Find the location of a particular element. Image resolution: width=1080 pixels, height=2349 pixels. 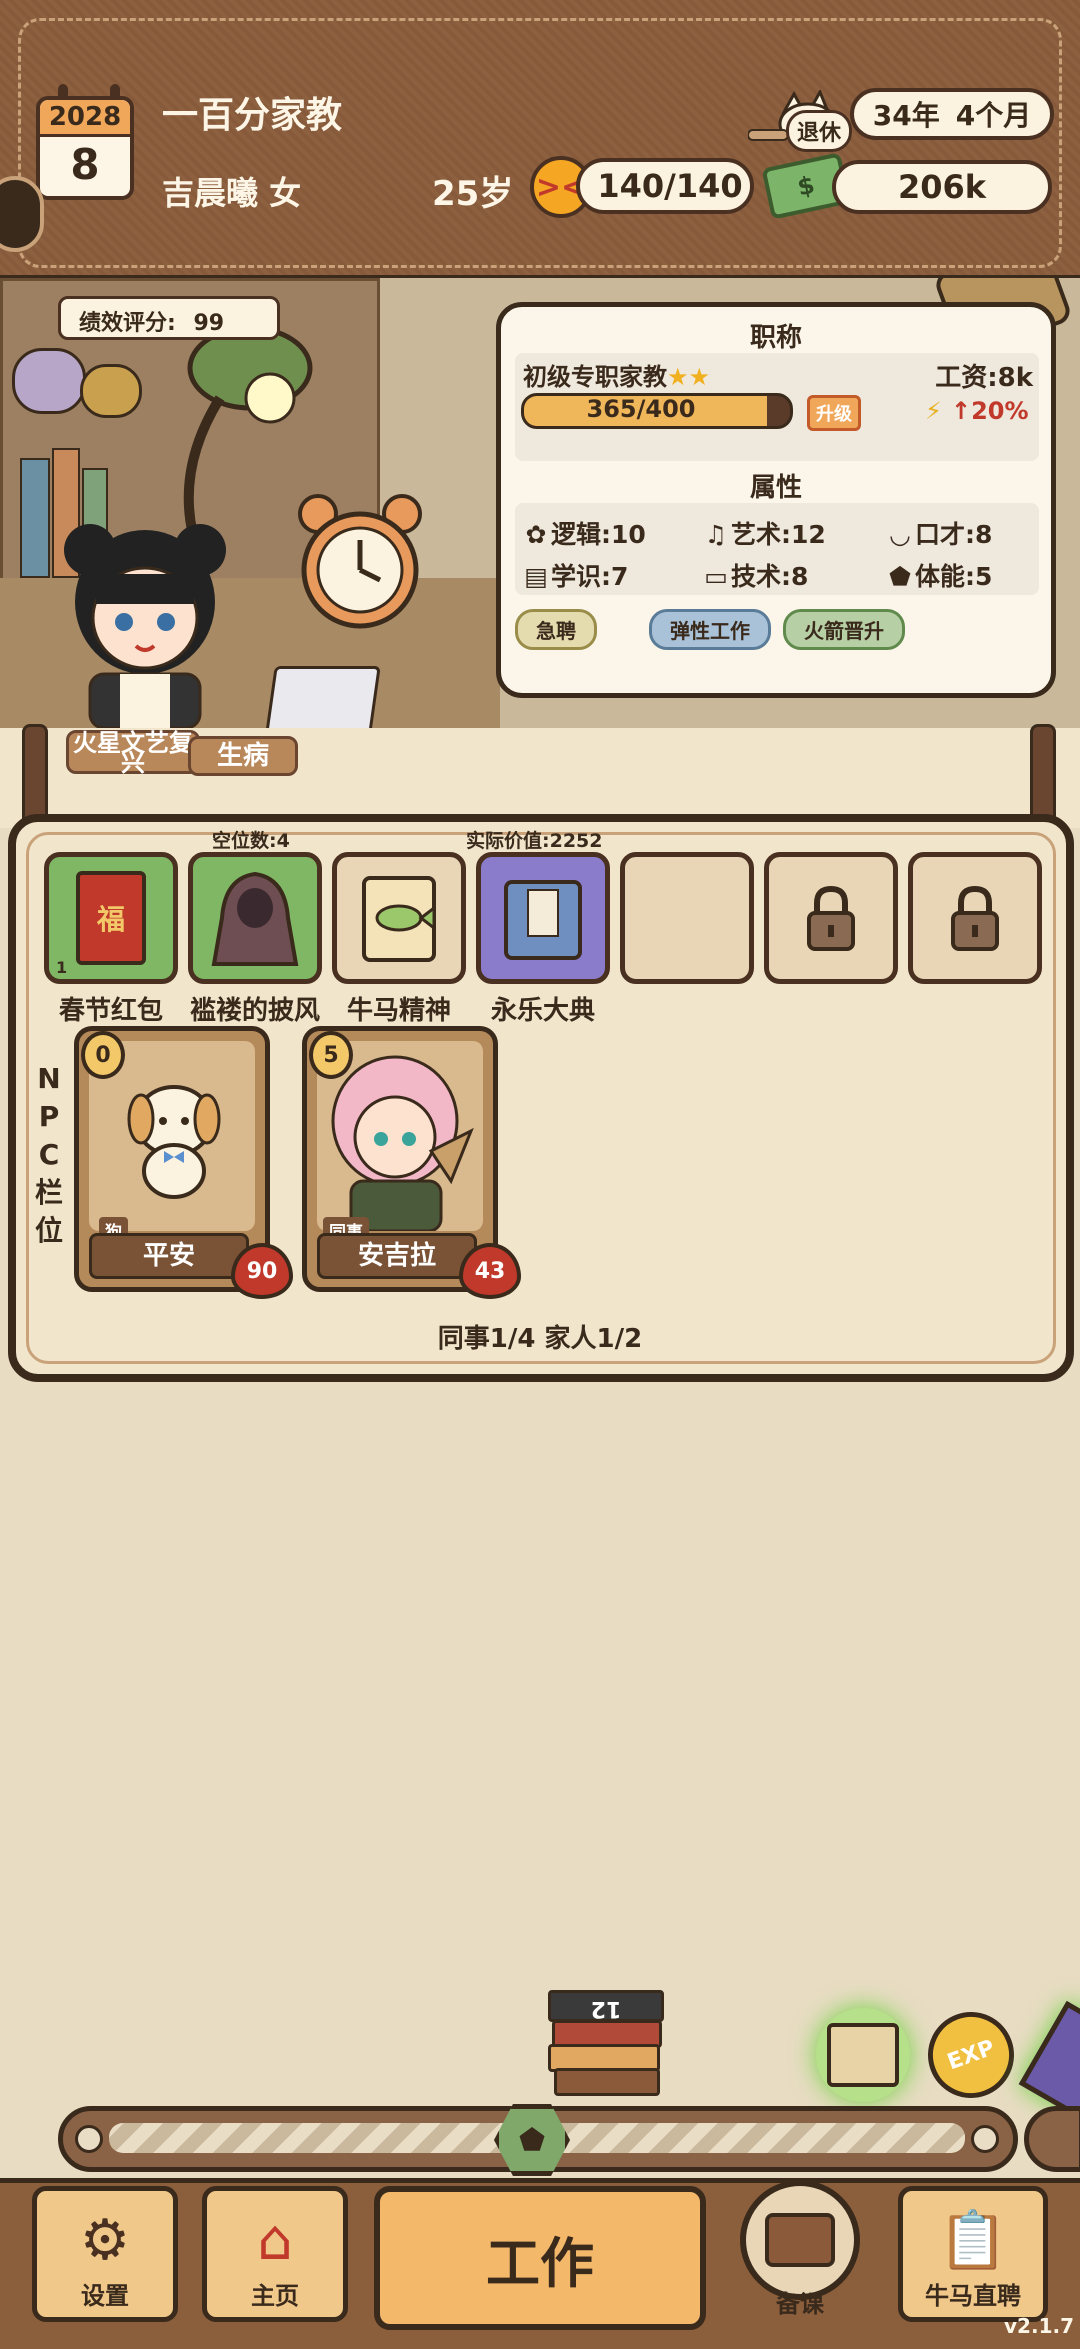

home-button: ⌂ 主页 is located at coordinates (275, 2254).